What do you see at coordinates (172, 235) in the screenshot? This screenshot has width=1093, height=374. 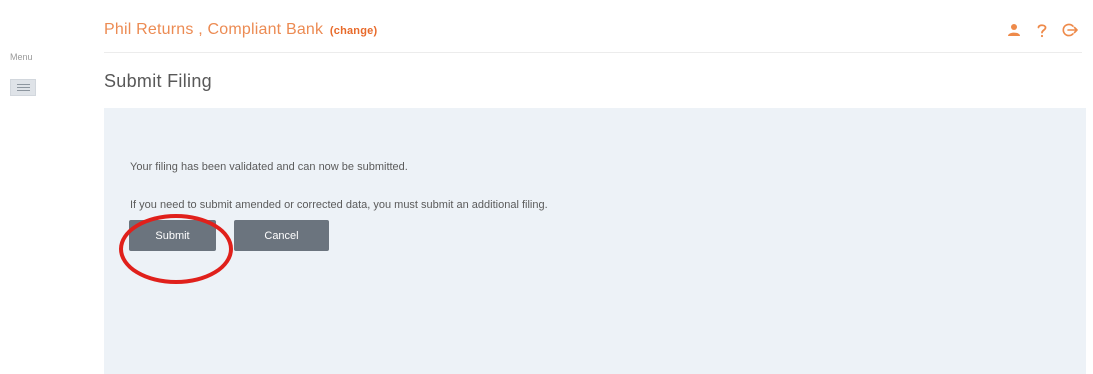 I see `submit-button: Submit` at bounding box center [172, 235].